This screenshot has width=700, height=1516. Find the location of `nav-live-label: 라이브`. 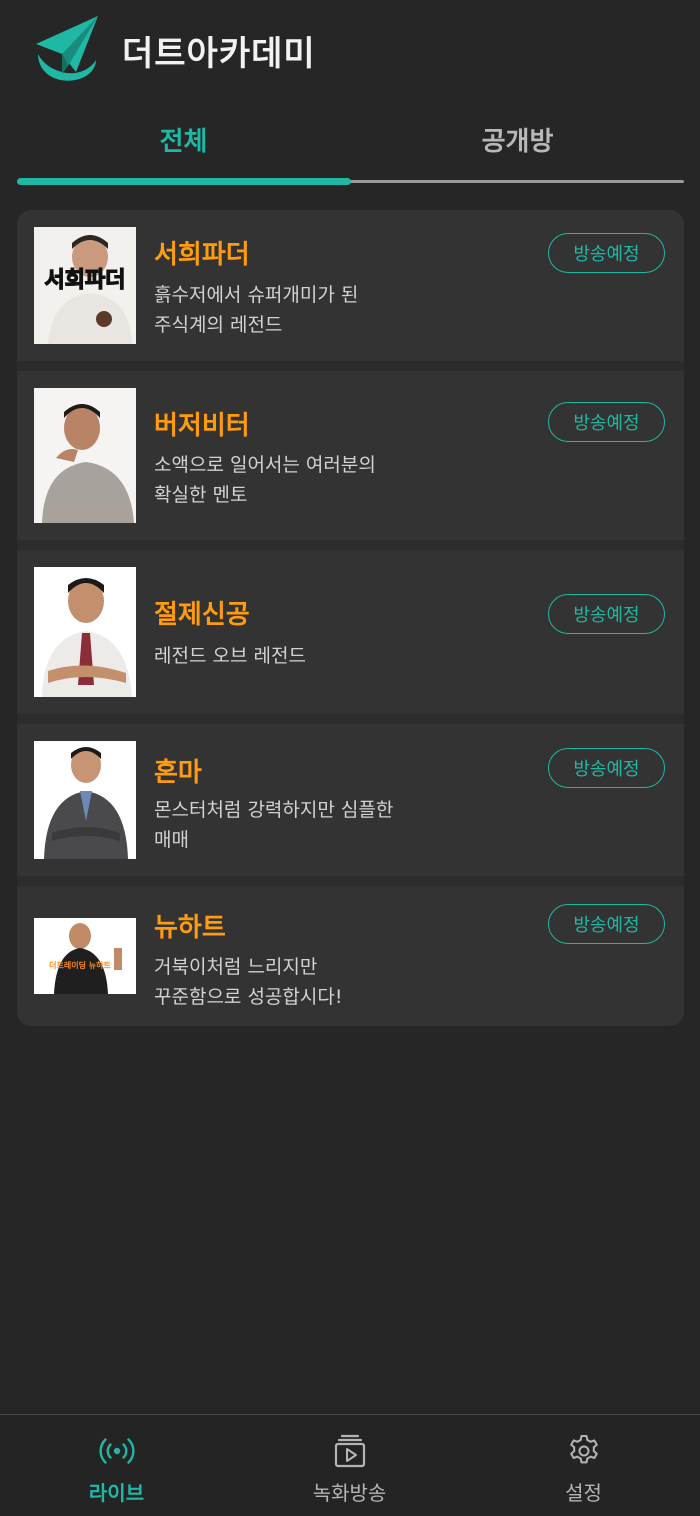

nav-live-label: 라이브 is located at coordinates (116, 1493).